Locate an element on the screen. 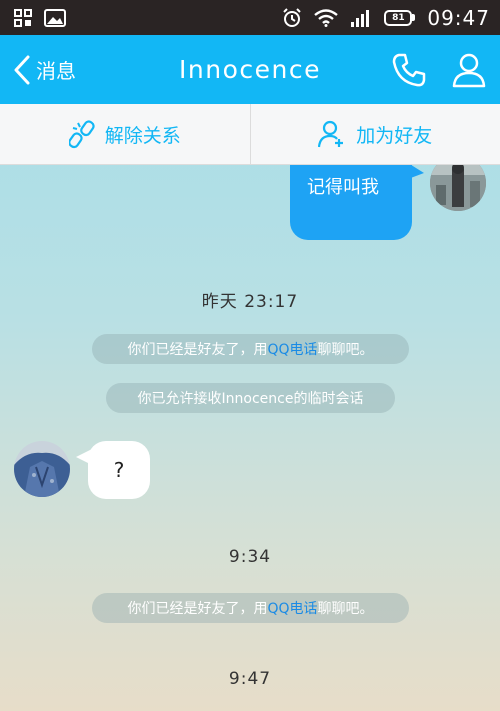  outgoing-message-text: 记得叫我 is located at coordinates (343, 187).